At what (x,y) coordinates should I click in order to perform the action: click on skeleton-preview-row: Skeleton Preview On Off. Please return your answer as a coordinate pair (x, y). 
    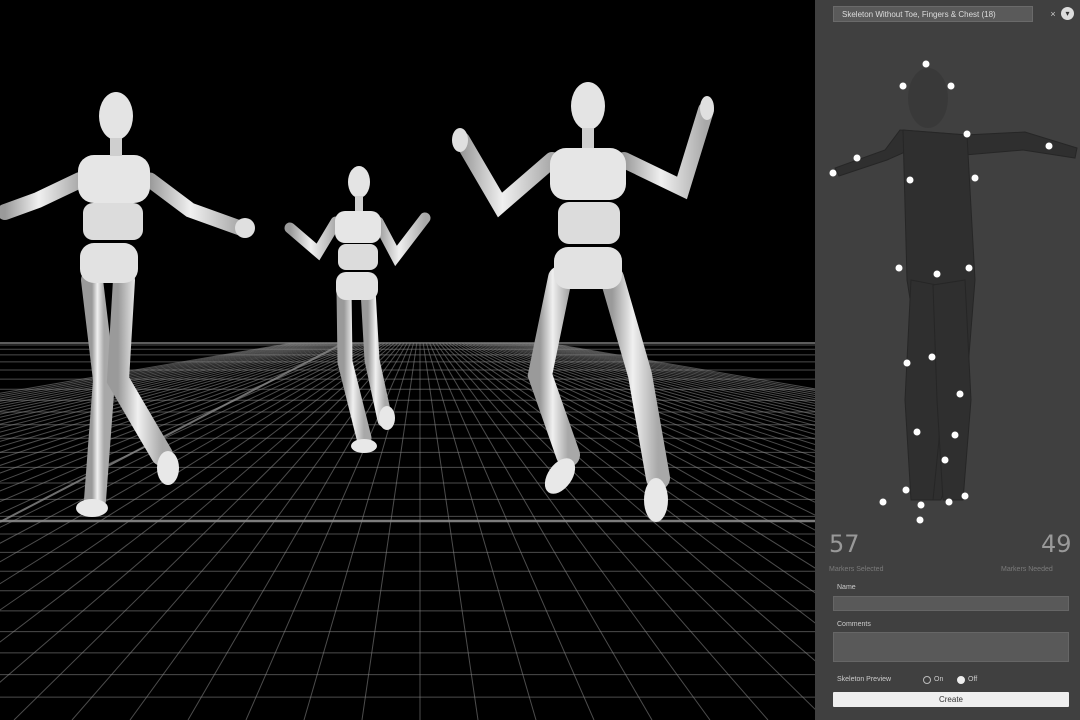
    Looking at the image, I should click on (957, 681).